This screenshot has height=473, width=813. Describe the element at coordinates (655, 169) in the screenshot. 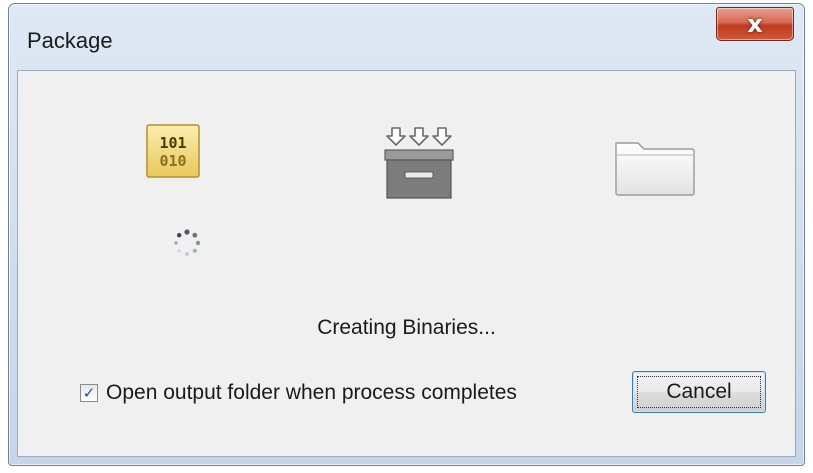

I see `folder-icon` at that location.